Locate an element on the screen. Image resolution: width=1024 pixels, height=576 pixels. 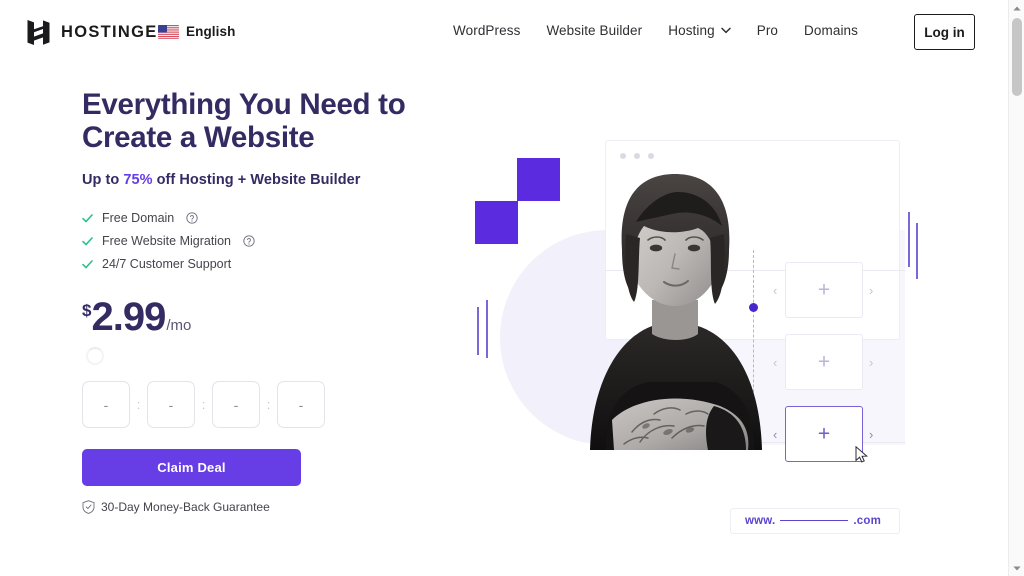
hero-subtitle: Up to 75% off Hosting + Website Builder is located at coordinates (282, 180).